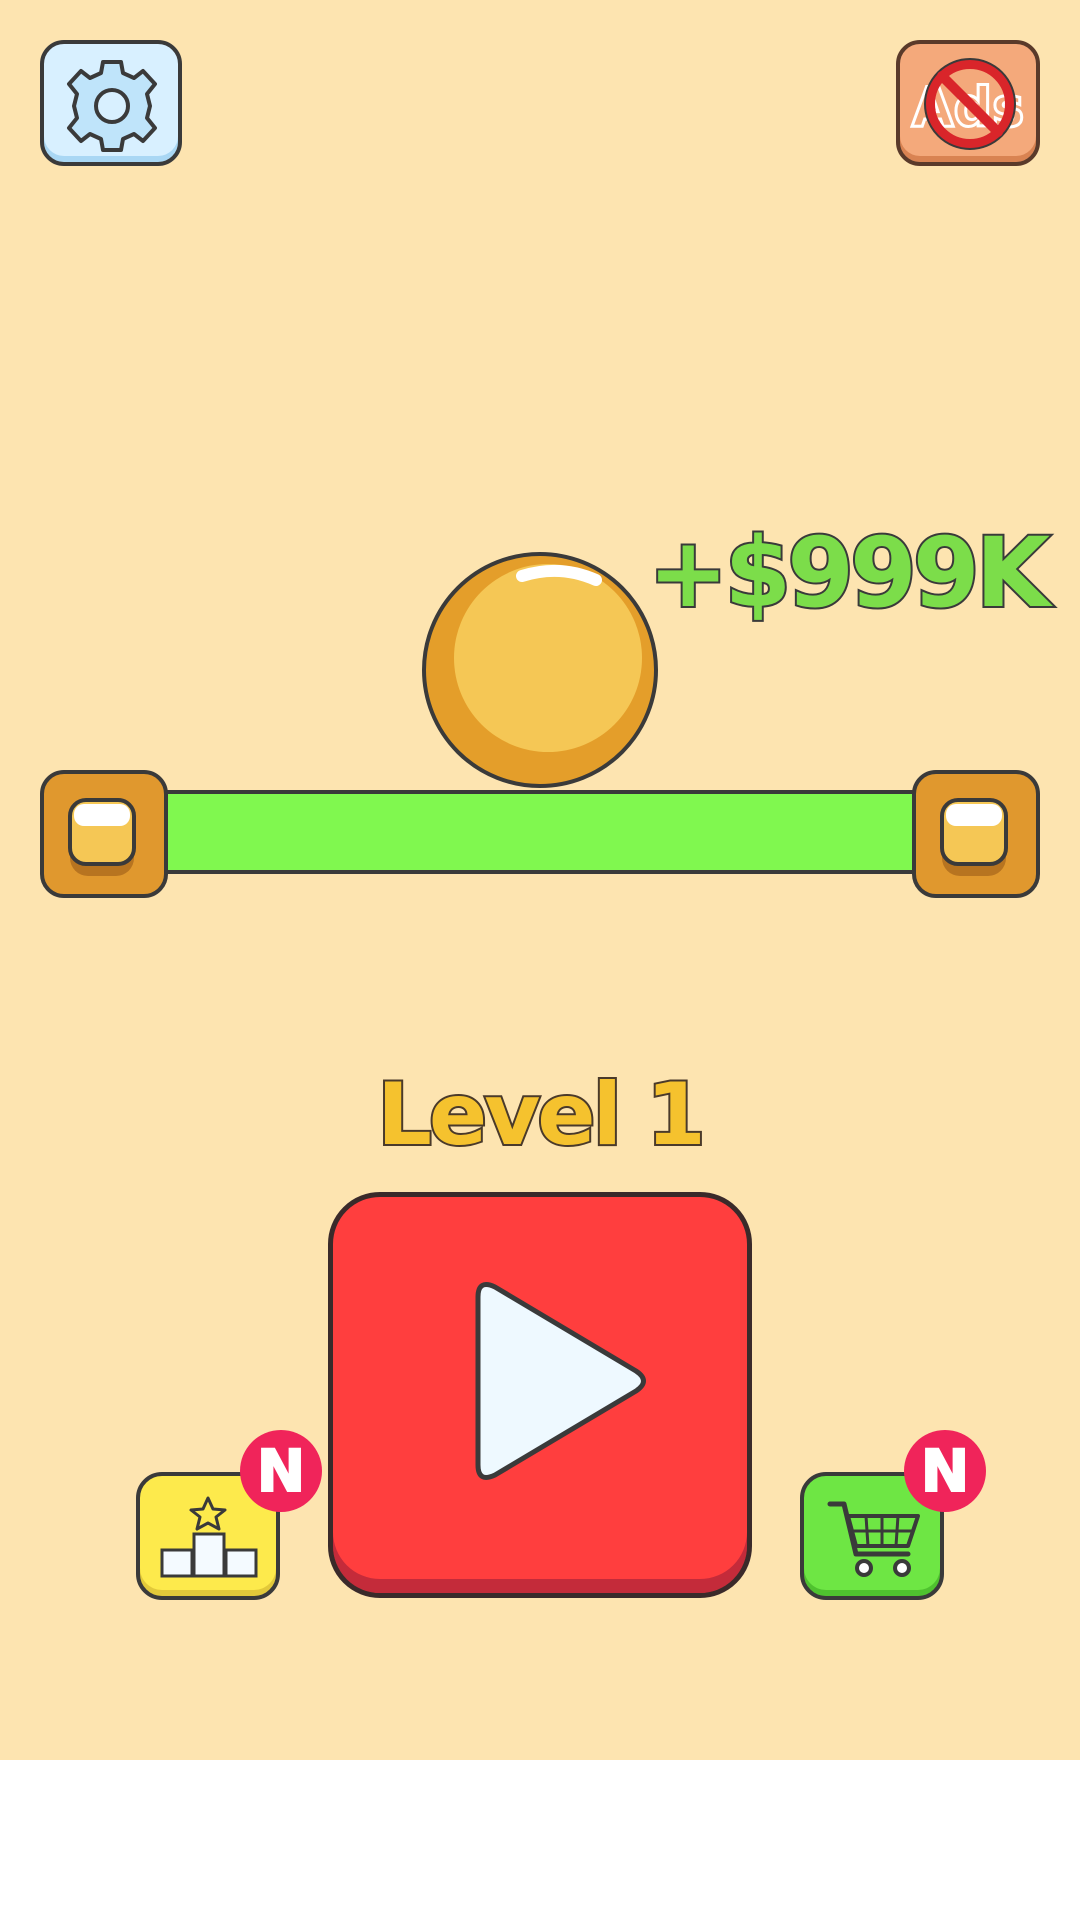 This screenshot has width=1080, height=1920. I want to click on level-title: Level 1, so click(541, 1115).